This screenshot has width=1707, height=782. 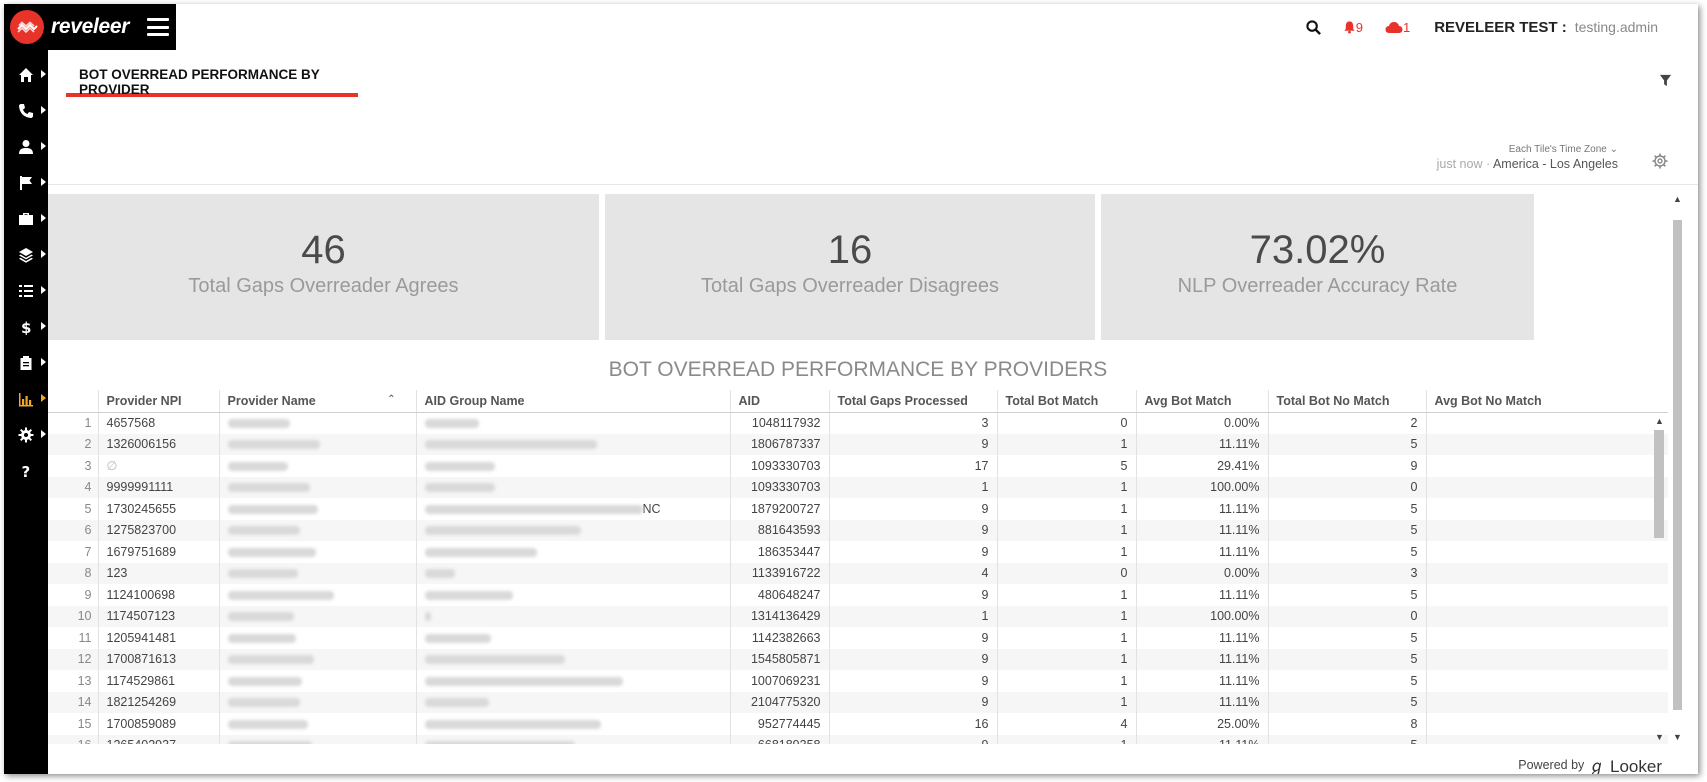 What do you see at coordinates (1397, 27) in the screenshot?
I see `cloud-button: 1` at bounding box center [1397, 27].